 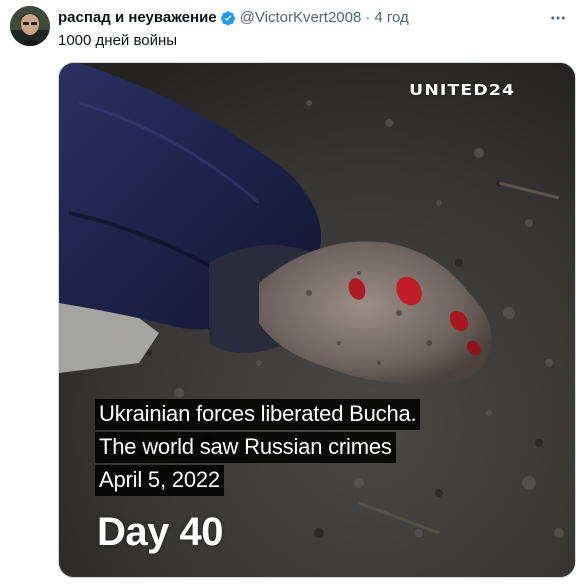 I want to click on timestamp: 4 год, so click(x=391, y=18).